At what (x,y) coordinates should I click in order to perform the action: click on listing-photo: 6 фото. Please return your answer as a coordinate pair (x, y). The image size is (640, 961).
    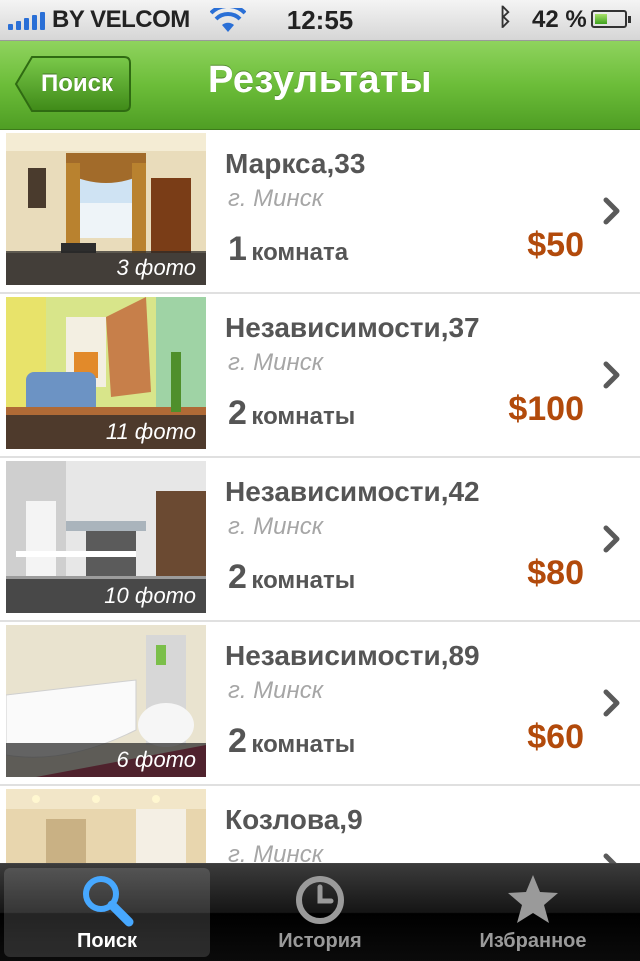
    Looking at the image, I should click on (106, 701).